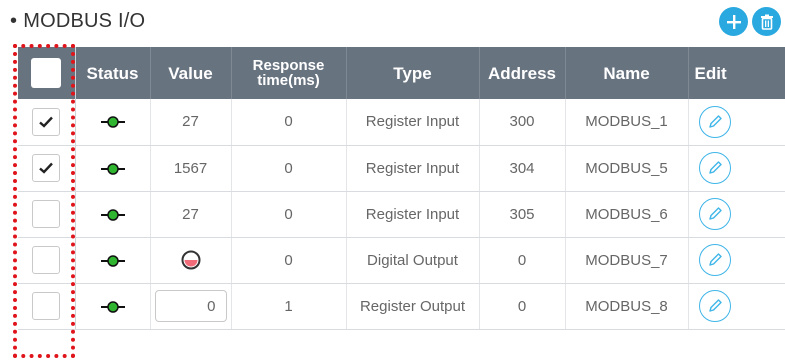 This screenshot has width=785, height=360. Describe the element at coordinates (627, 168) in the screenshot. I see `name-cell: MODBUS_5` at that location.